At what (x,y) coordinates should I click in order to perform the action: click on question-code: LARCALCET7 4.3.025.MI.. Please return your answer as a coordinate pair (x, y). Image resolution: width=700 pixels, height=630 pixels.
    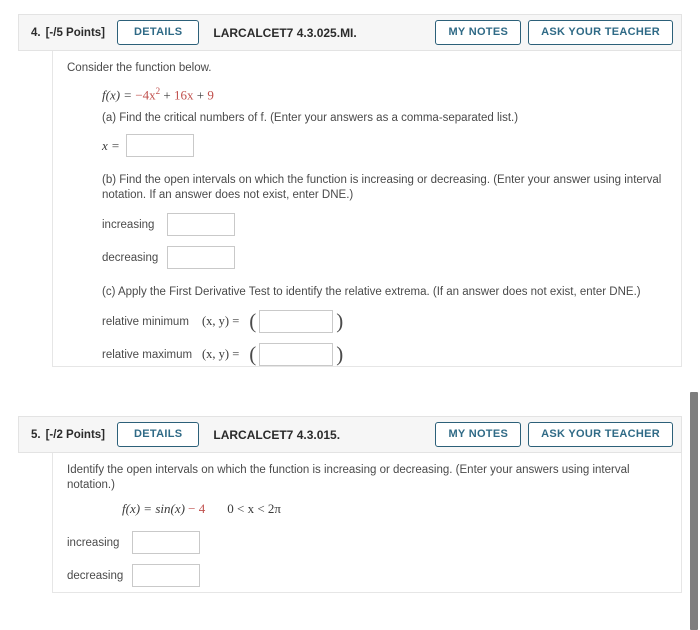
    Looking at the image, I should click on (285, 32).